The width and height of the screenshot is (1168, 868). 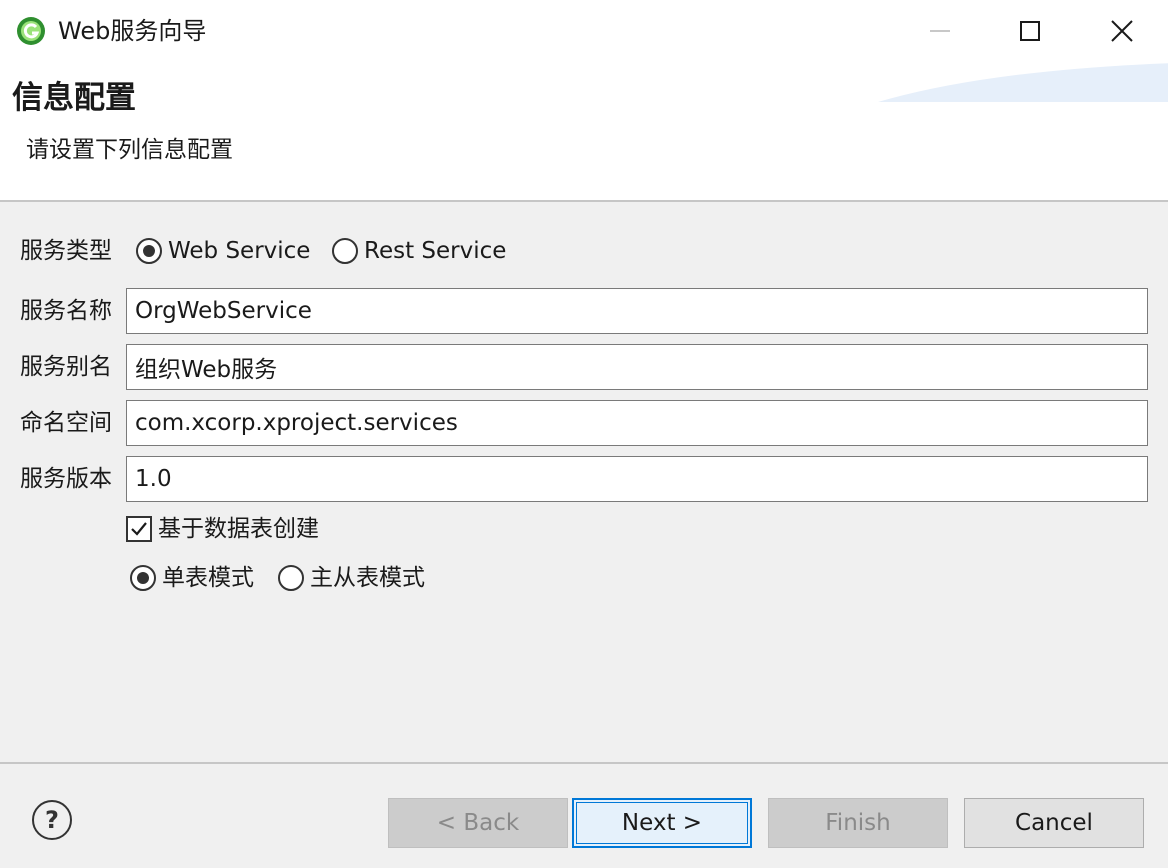 I want to click on close-button, so click(x=1122, y=31).